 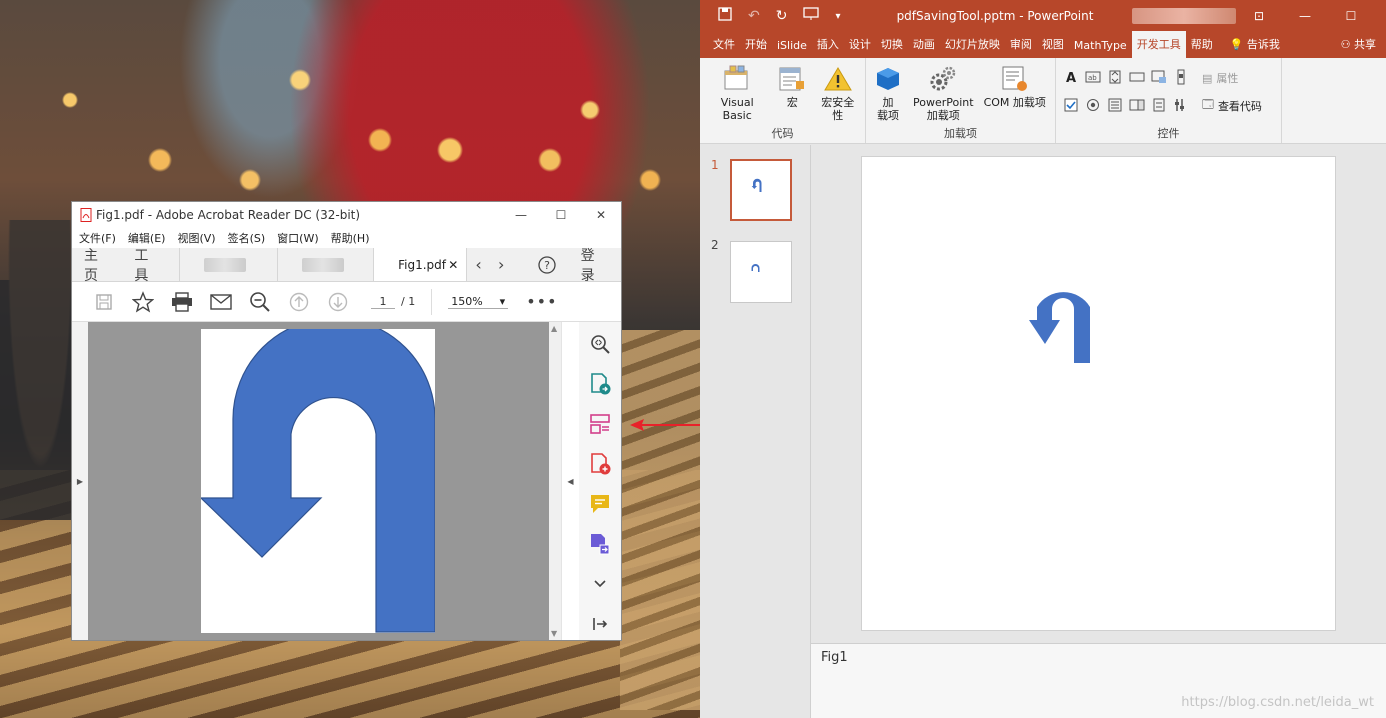 What do you see at coordinates (181, 302) in the screenshot?
I see `print-icon` at bounding box center [181, 302].